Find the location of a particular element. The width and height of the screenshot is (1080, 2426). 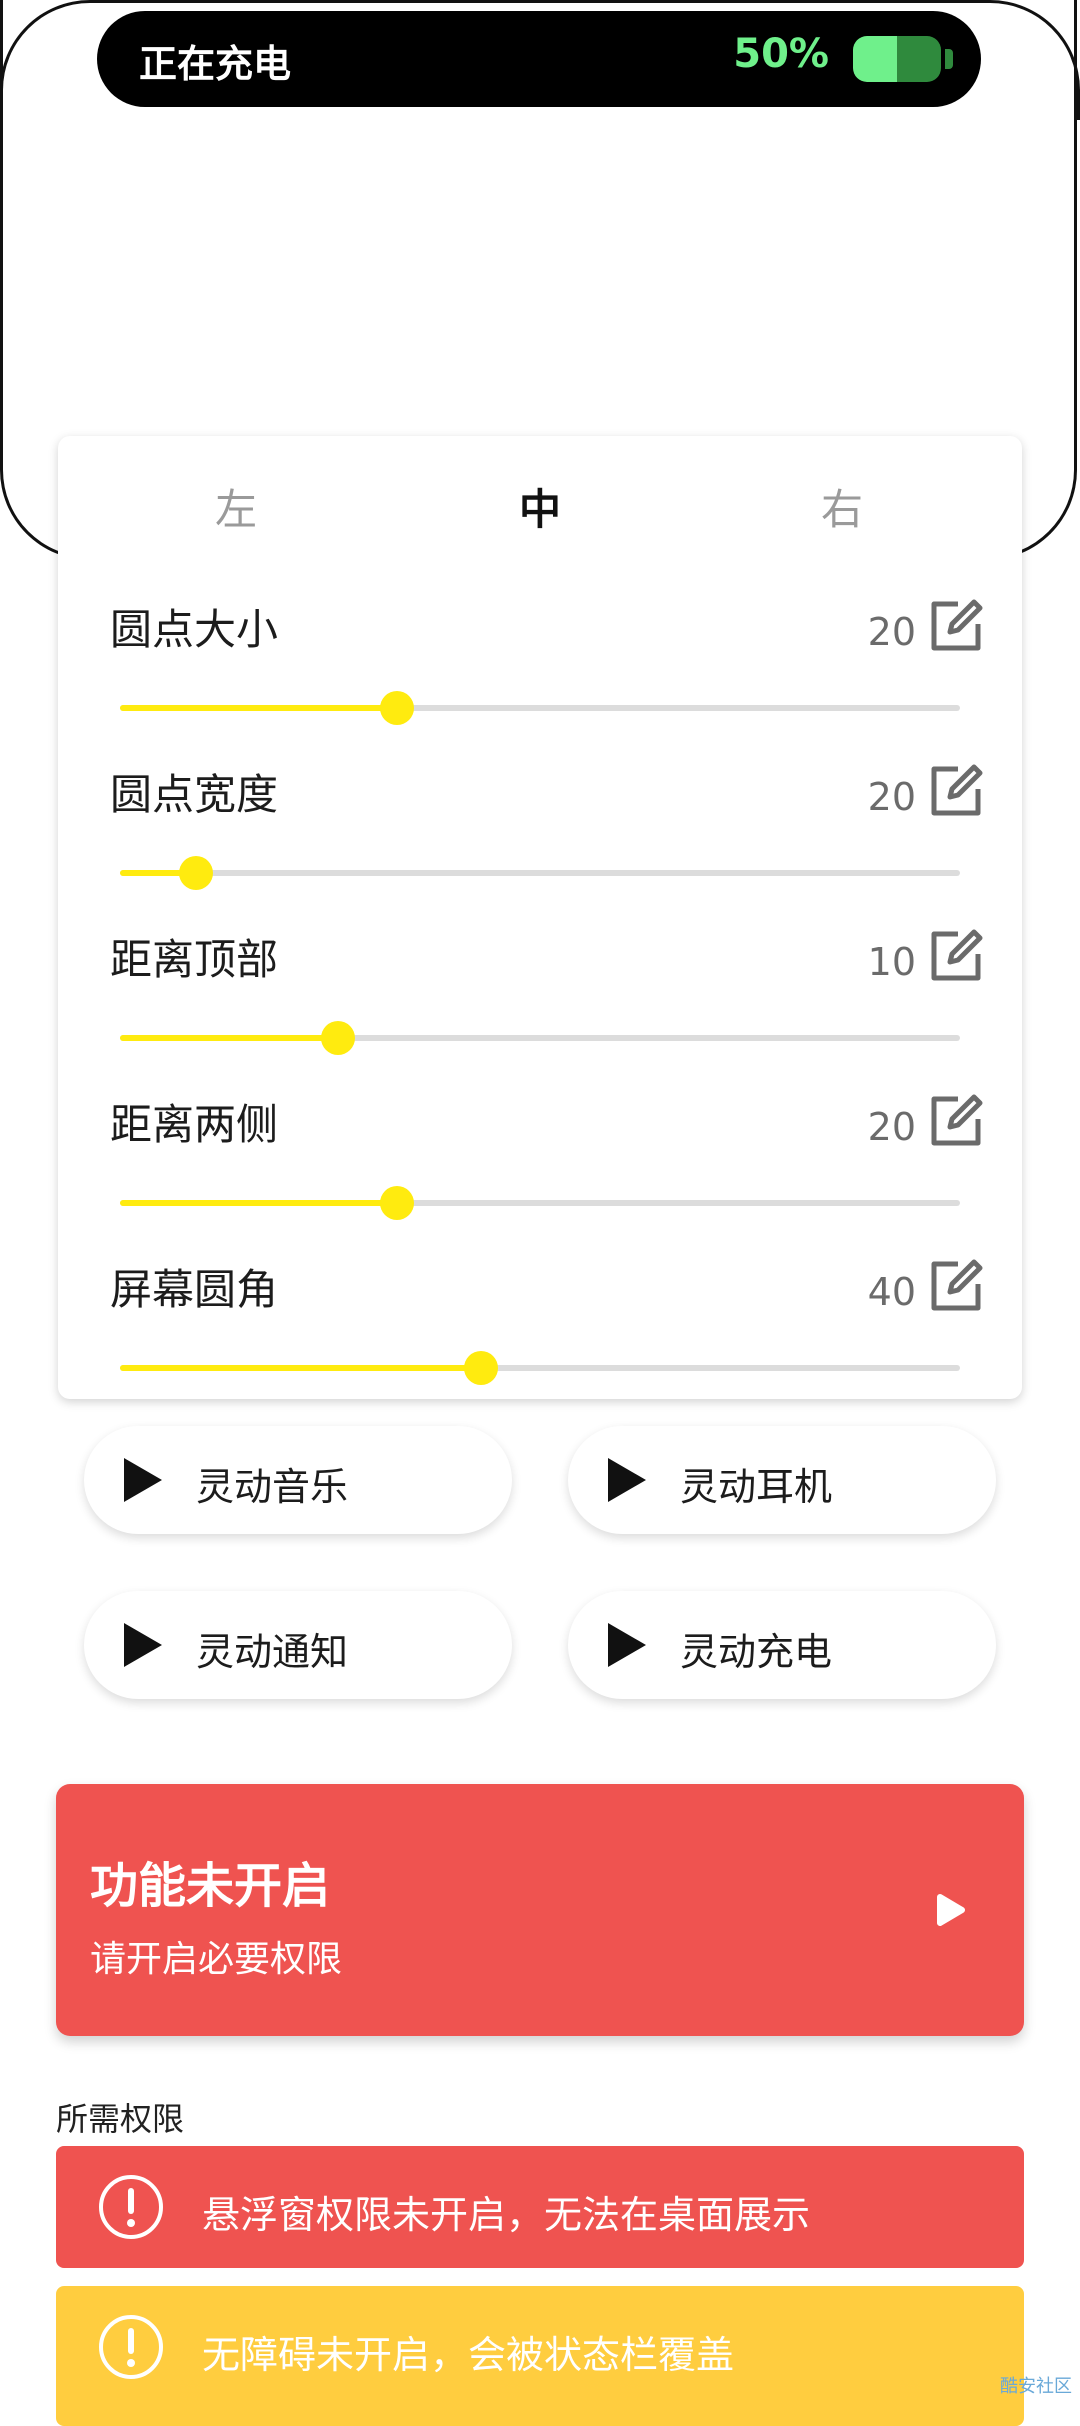

tab-right: 右 is located at coordinates (842, 506).